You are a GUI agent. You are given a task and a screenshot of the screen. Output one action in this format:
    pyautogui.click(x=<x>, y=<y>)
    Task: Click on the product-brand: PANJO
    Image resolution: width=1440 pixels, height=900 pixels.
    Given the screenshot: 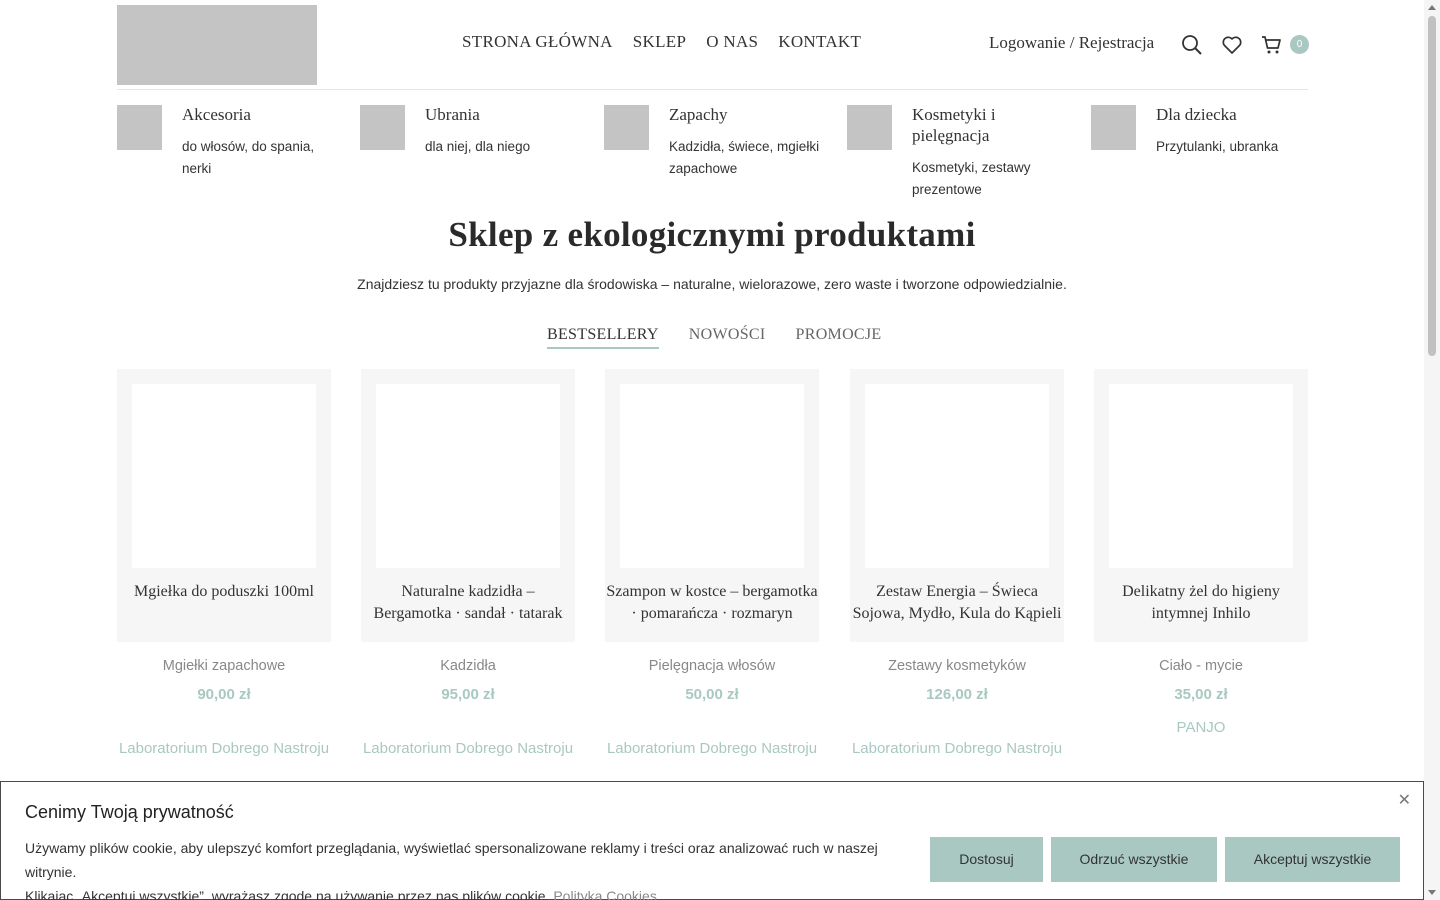 What is the action you would take?
    pyautogui.click(x=1201, y=728)
    